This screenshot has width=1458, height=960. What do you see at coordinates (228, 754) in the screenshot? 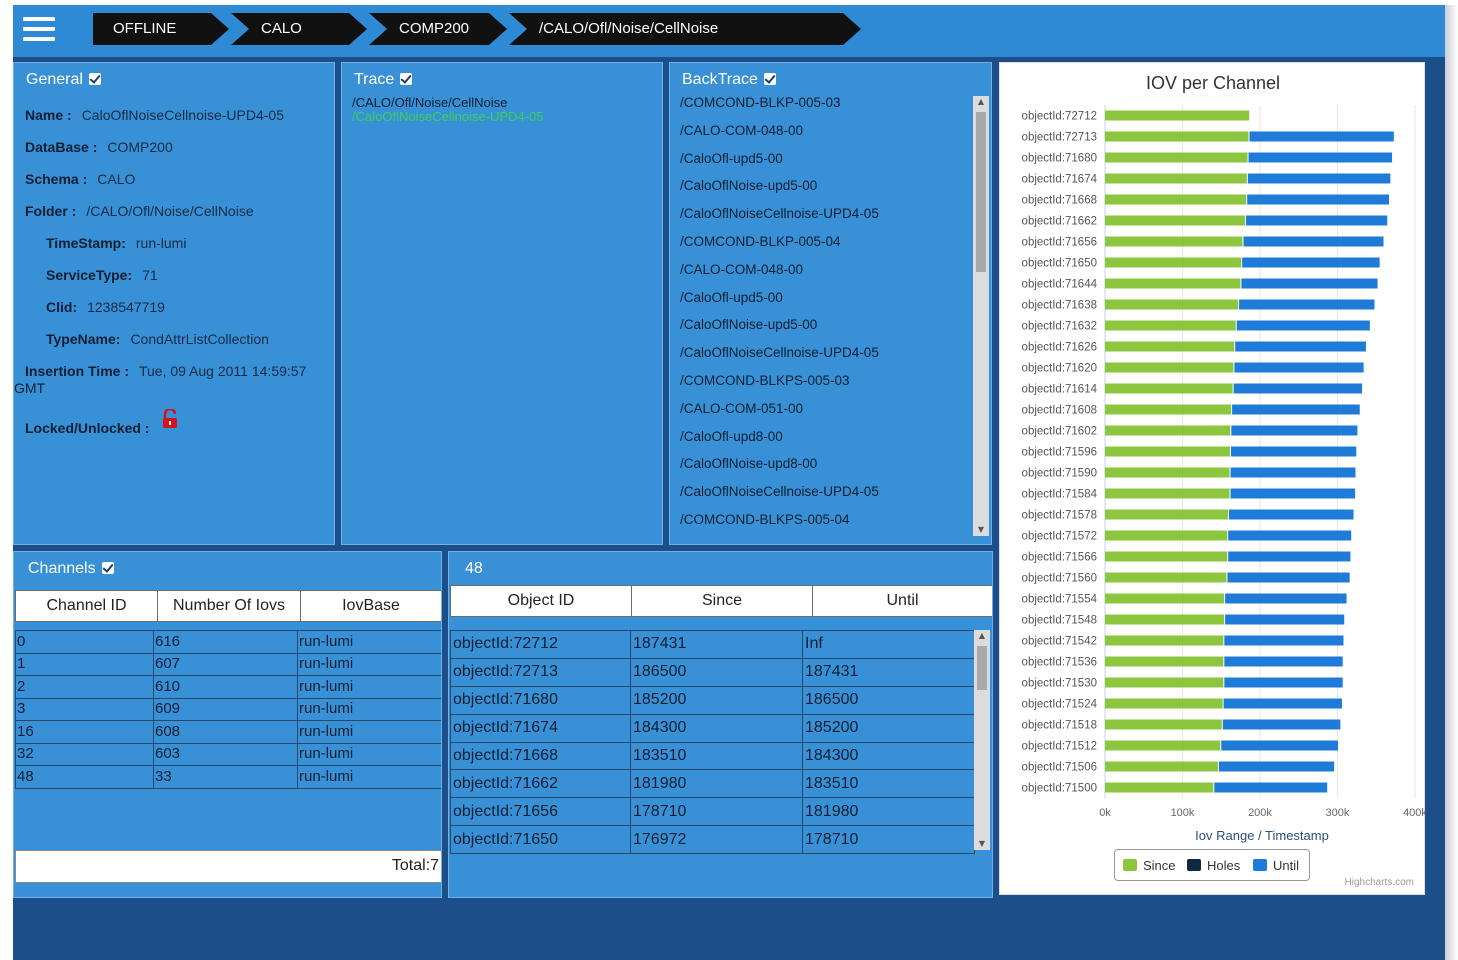
I see `table-row: 32 603 run-lumi` at bounding box center [228, 754].